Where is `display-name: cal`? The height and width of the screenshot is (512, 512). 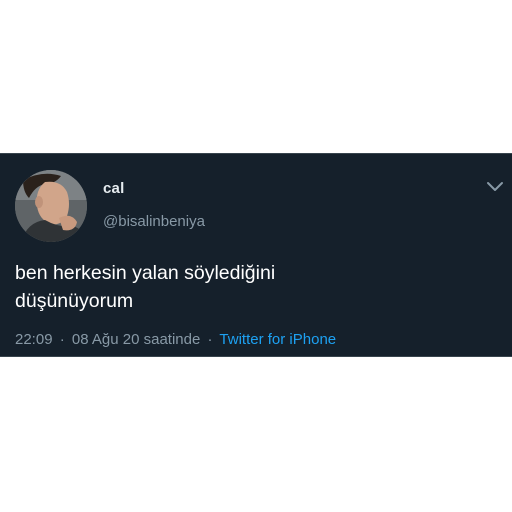
display-name: cal is located at coordinates (113, 188).